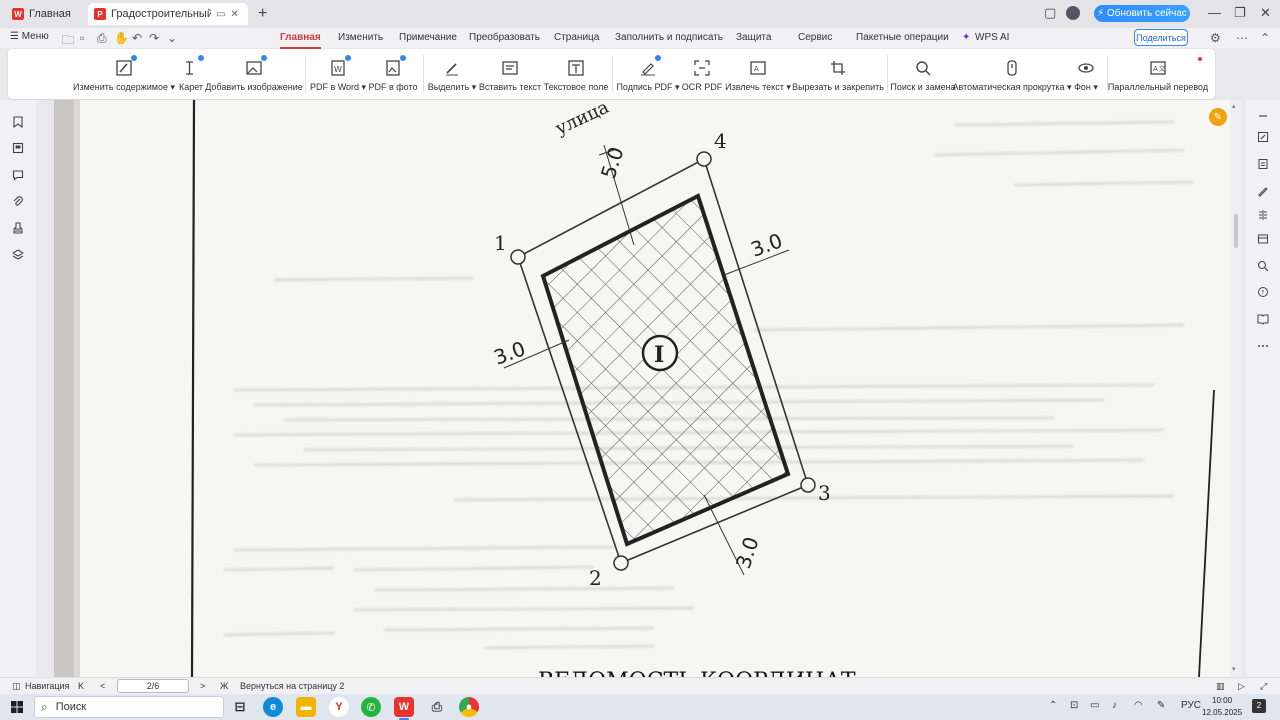 This screenshot has height=720, width=1280. Describe the element at coordinates (339, 707) in the screenshot. I see `yandex-browser-icon: Y` at that location.